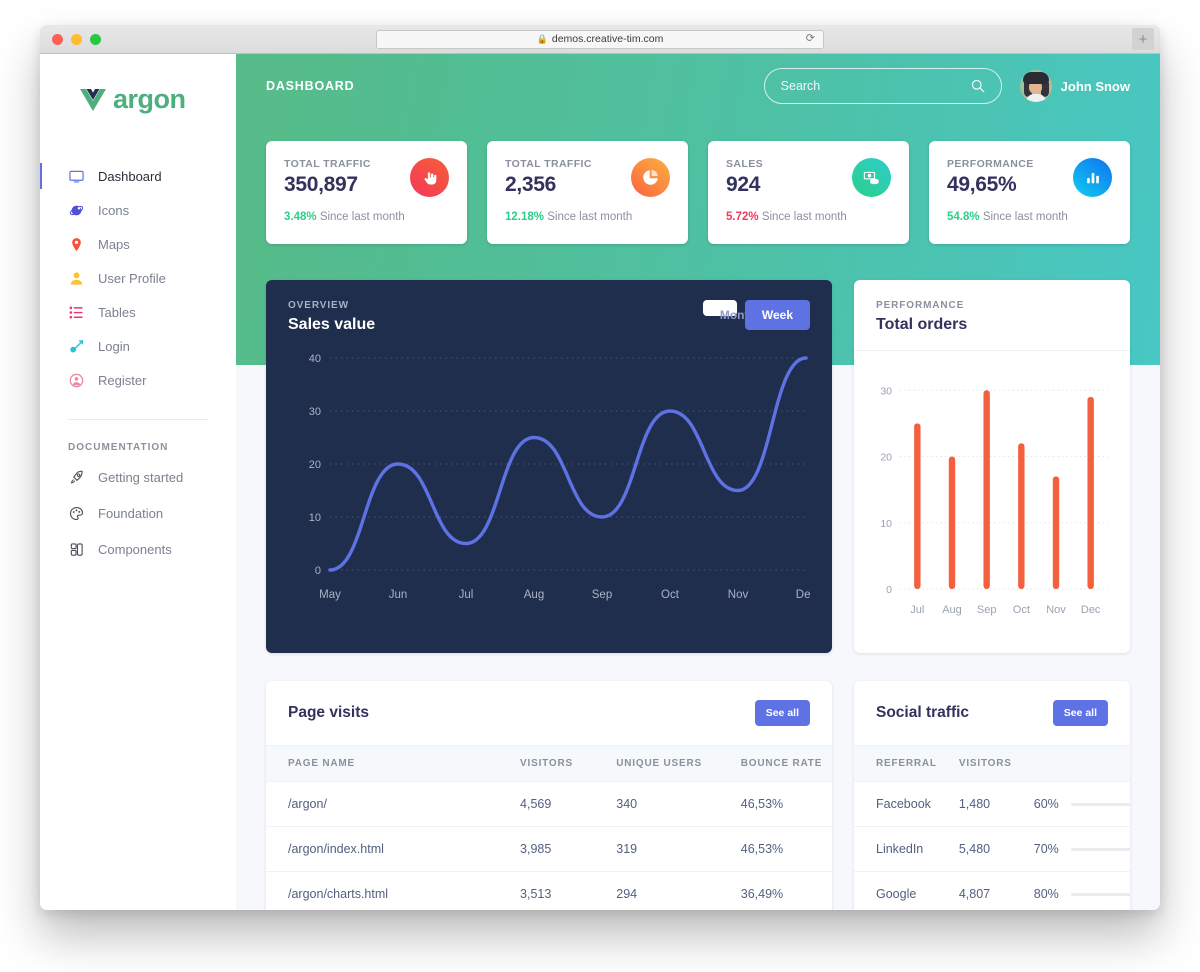 Image resolution: width=1200 pixels, height=972 pixels. I want to click on sidebar-item-maps: Maps, so click(138, 244).